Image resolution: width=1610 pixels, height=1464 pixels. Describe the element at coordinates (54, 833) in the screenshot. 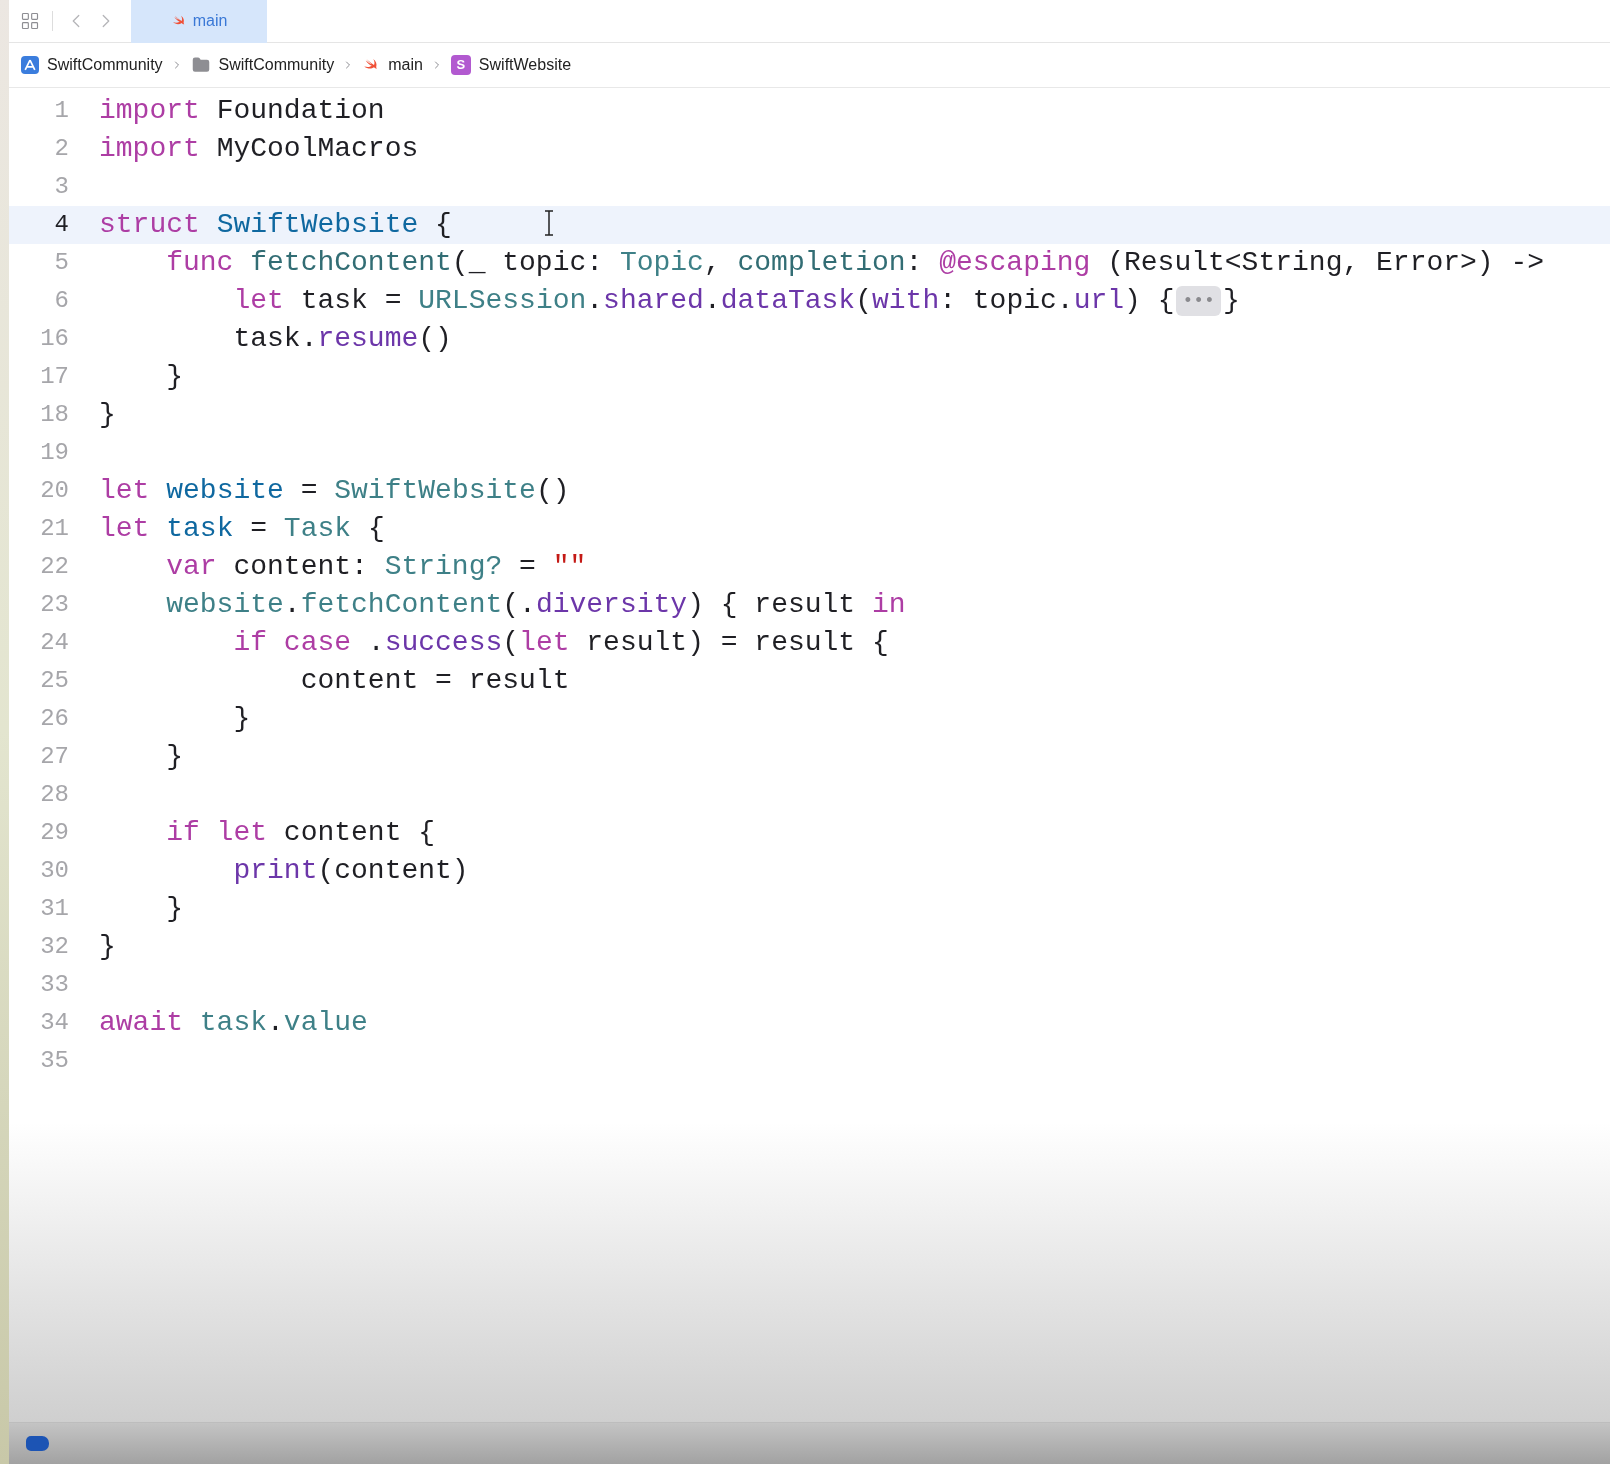

I see `line-number: 29` at that location.